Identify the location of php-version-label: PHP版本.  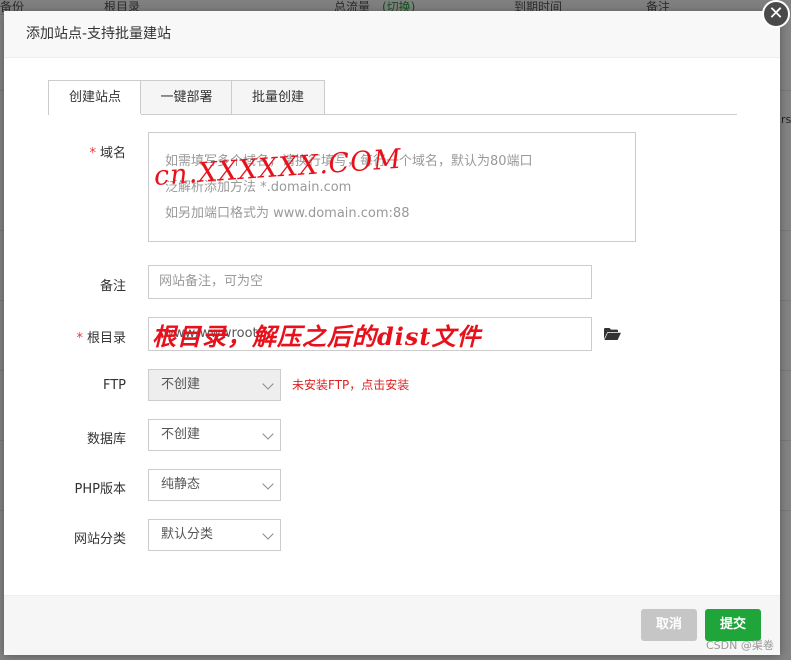
(100, 489).